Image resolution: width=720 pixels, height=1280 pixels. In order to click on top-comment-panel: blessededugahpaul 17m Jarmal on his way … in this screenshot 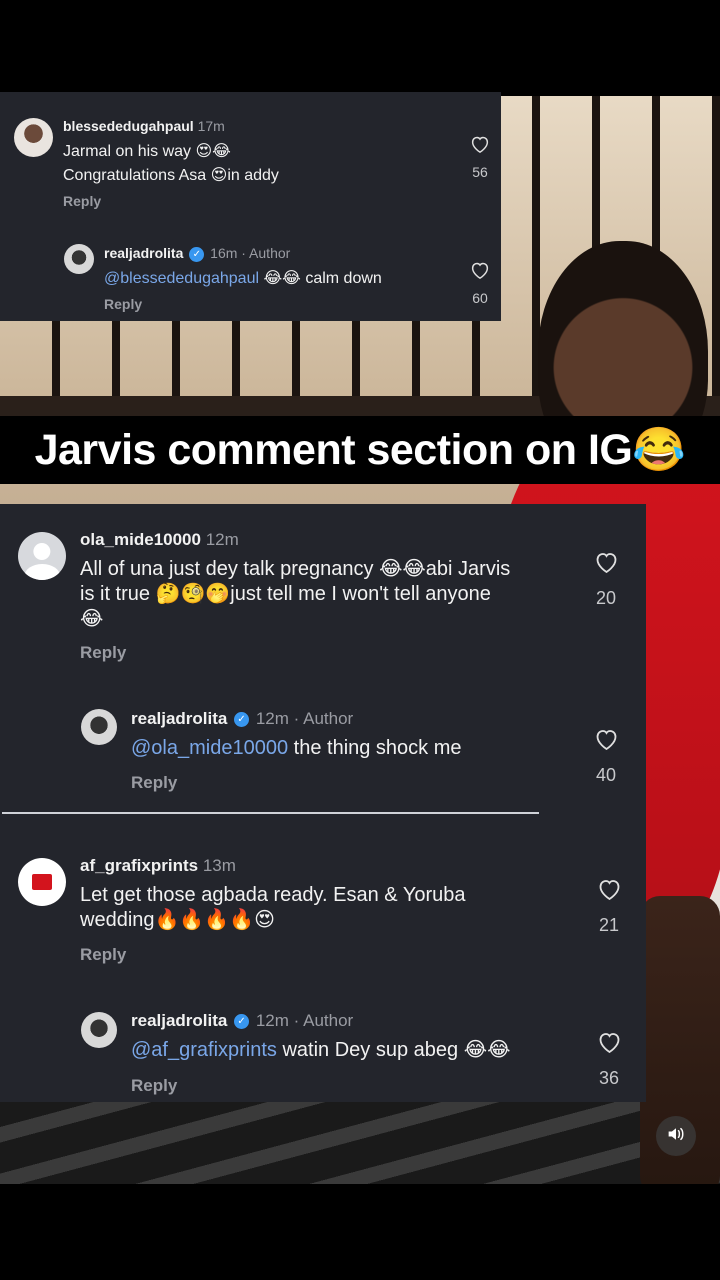, I will do `click(250, 206)`.